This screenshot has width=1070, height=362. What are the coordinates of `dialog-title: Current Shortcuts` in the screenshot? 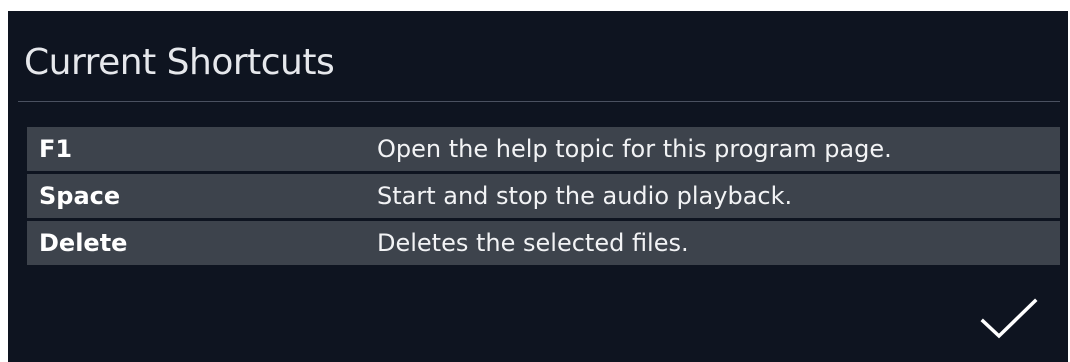 It's located at (179, 62).